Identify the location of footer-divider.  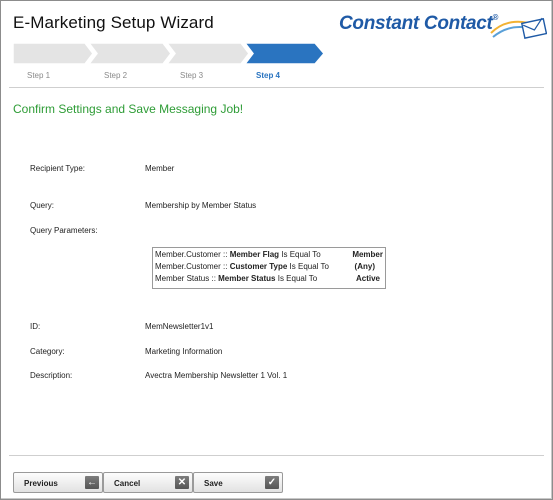
(276, 455).